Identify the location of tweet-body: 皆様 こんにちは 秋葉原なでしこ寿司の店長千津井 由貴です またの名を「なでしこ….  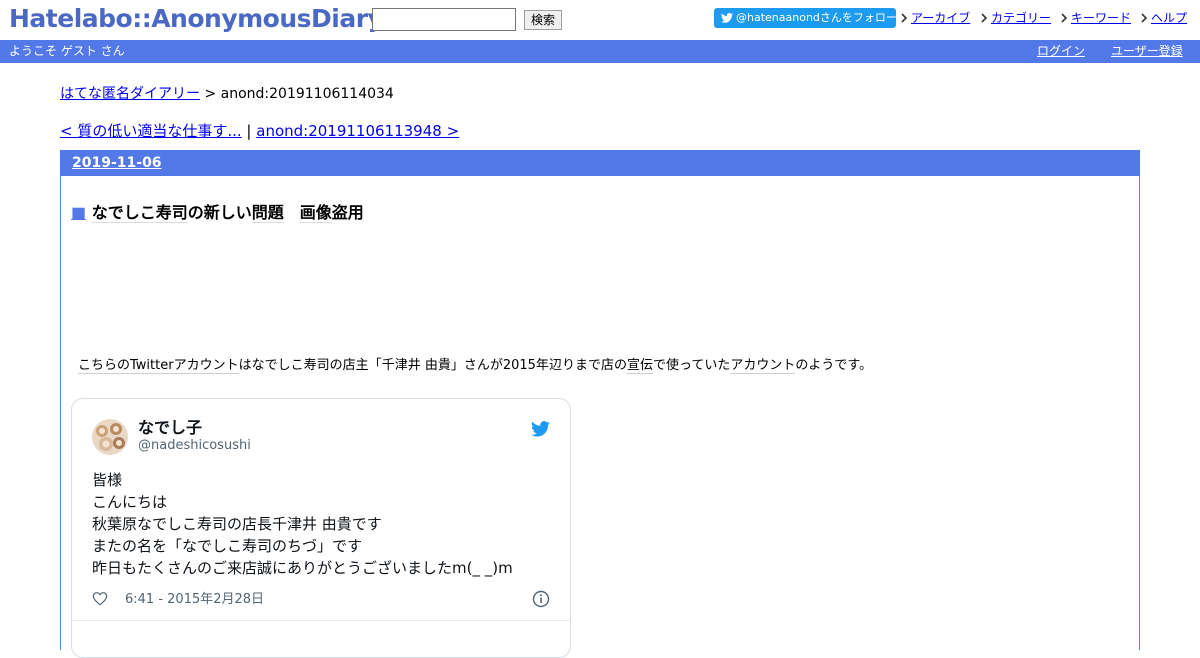
(302, 524).